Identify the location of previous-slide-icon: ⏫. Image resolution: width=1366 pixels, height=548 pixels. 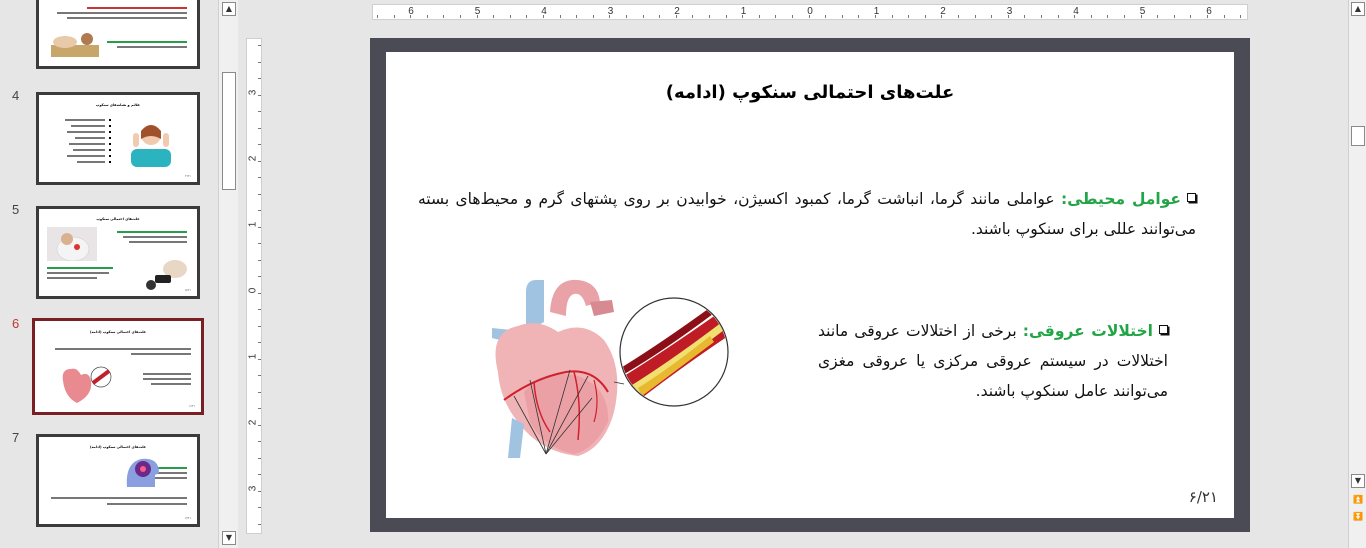
(1358, 500).